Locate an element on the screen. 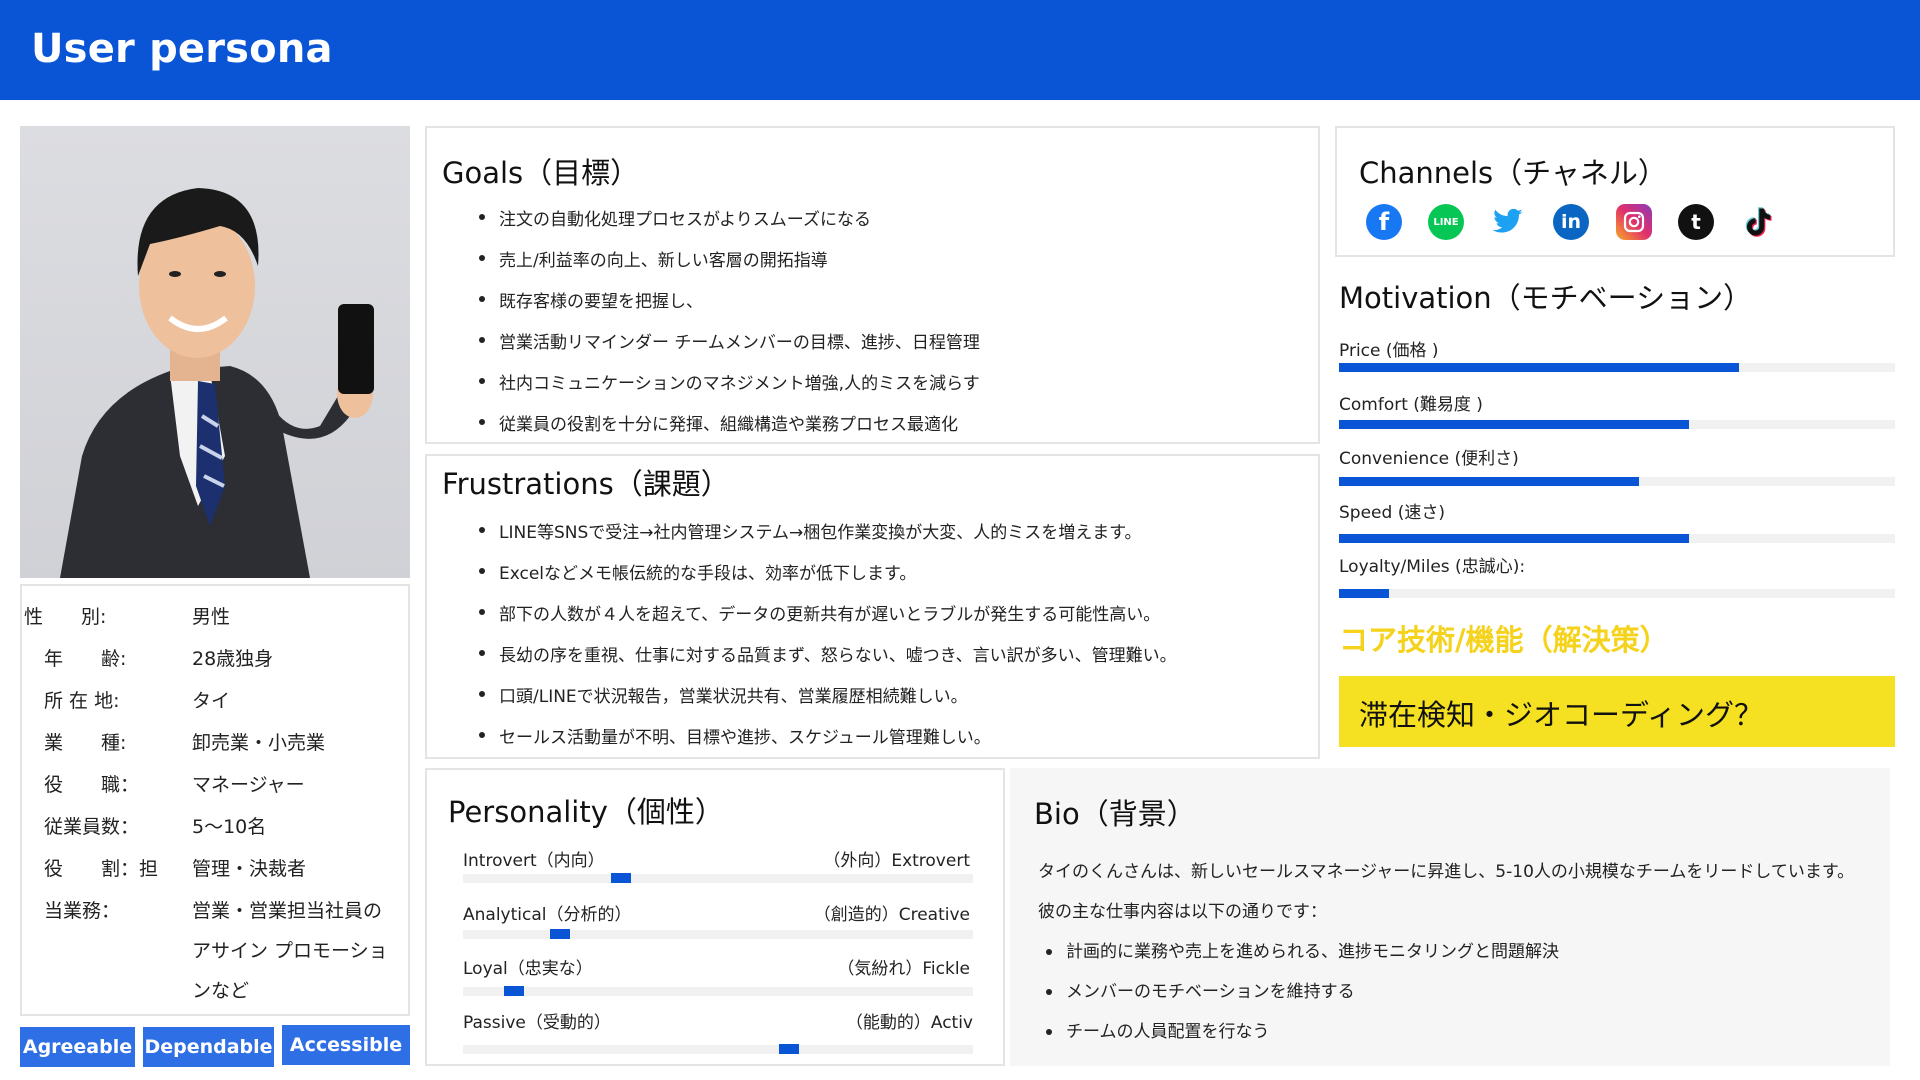 The width and height of the screenshot is (1920, 1080). gender-value: 男性 is located at coordinates (211, 617).